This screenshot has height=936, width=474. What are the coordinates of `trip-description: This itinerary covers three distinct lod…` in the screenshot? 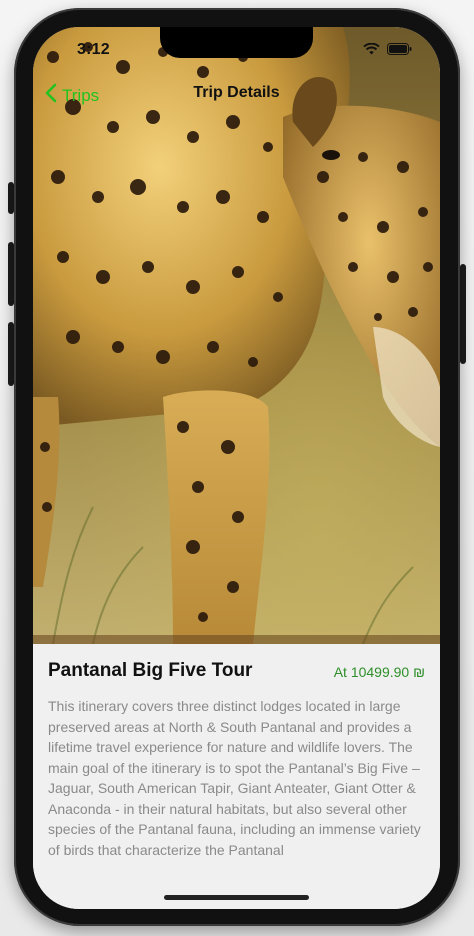 It's located at (234, 778).